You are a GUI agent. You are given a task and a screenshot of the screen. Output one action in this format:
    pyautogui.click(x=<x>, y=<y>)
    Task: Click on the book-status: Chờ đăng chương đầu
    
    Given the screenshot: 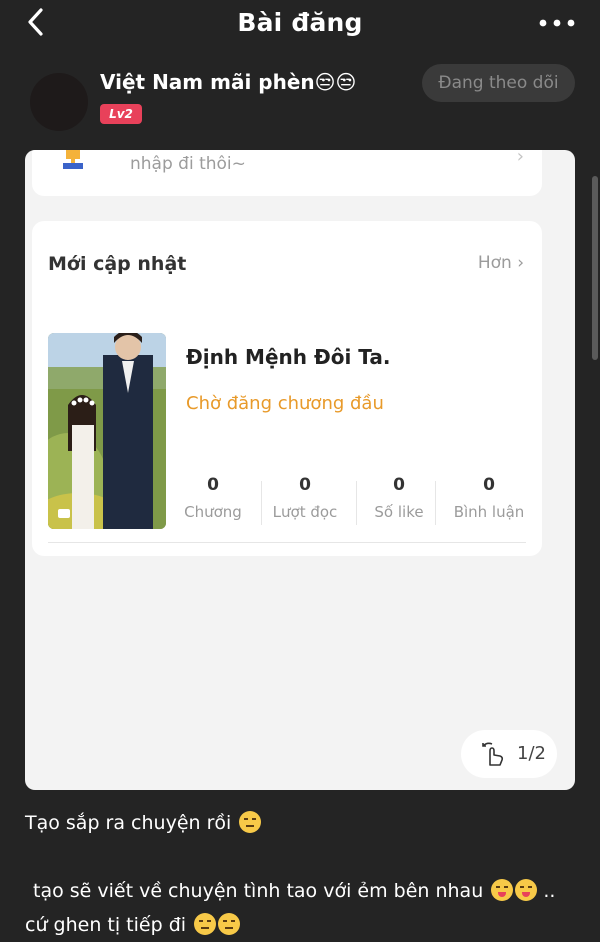 What is the action you would take?
    pyautogui.click(x=285, y=403)
    